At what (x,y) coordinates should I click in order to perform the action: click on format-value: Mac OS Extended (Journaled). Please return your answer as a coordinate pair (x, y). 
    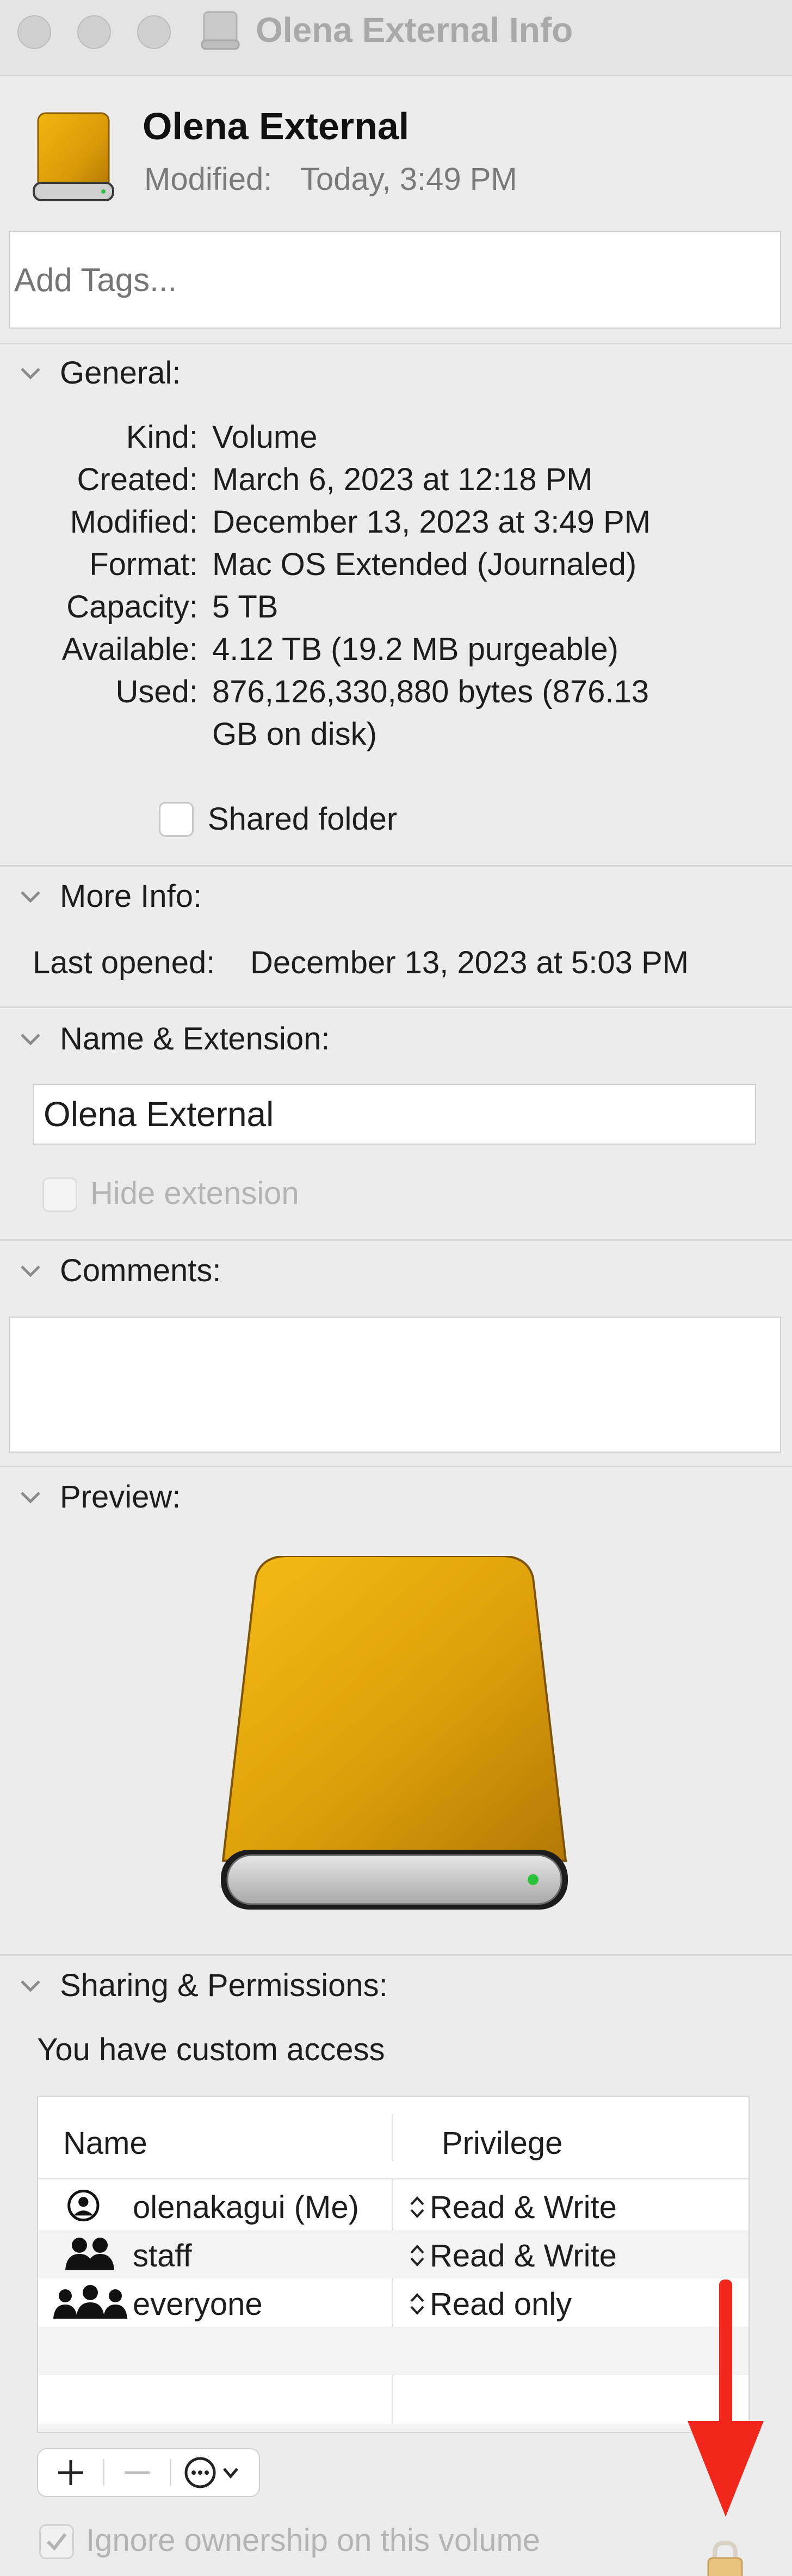
    Looking at the image, I should click on (424, 564).